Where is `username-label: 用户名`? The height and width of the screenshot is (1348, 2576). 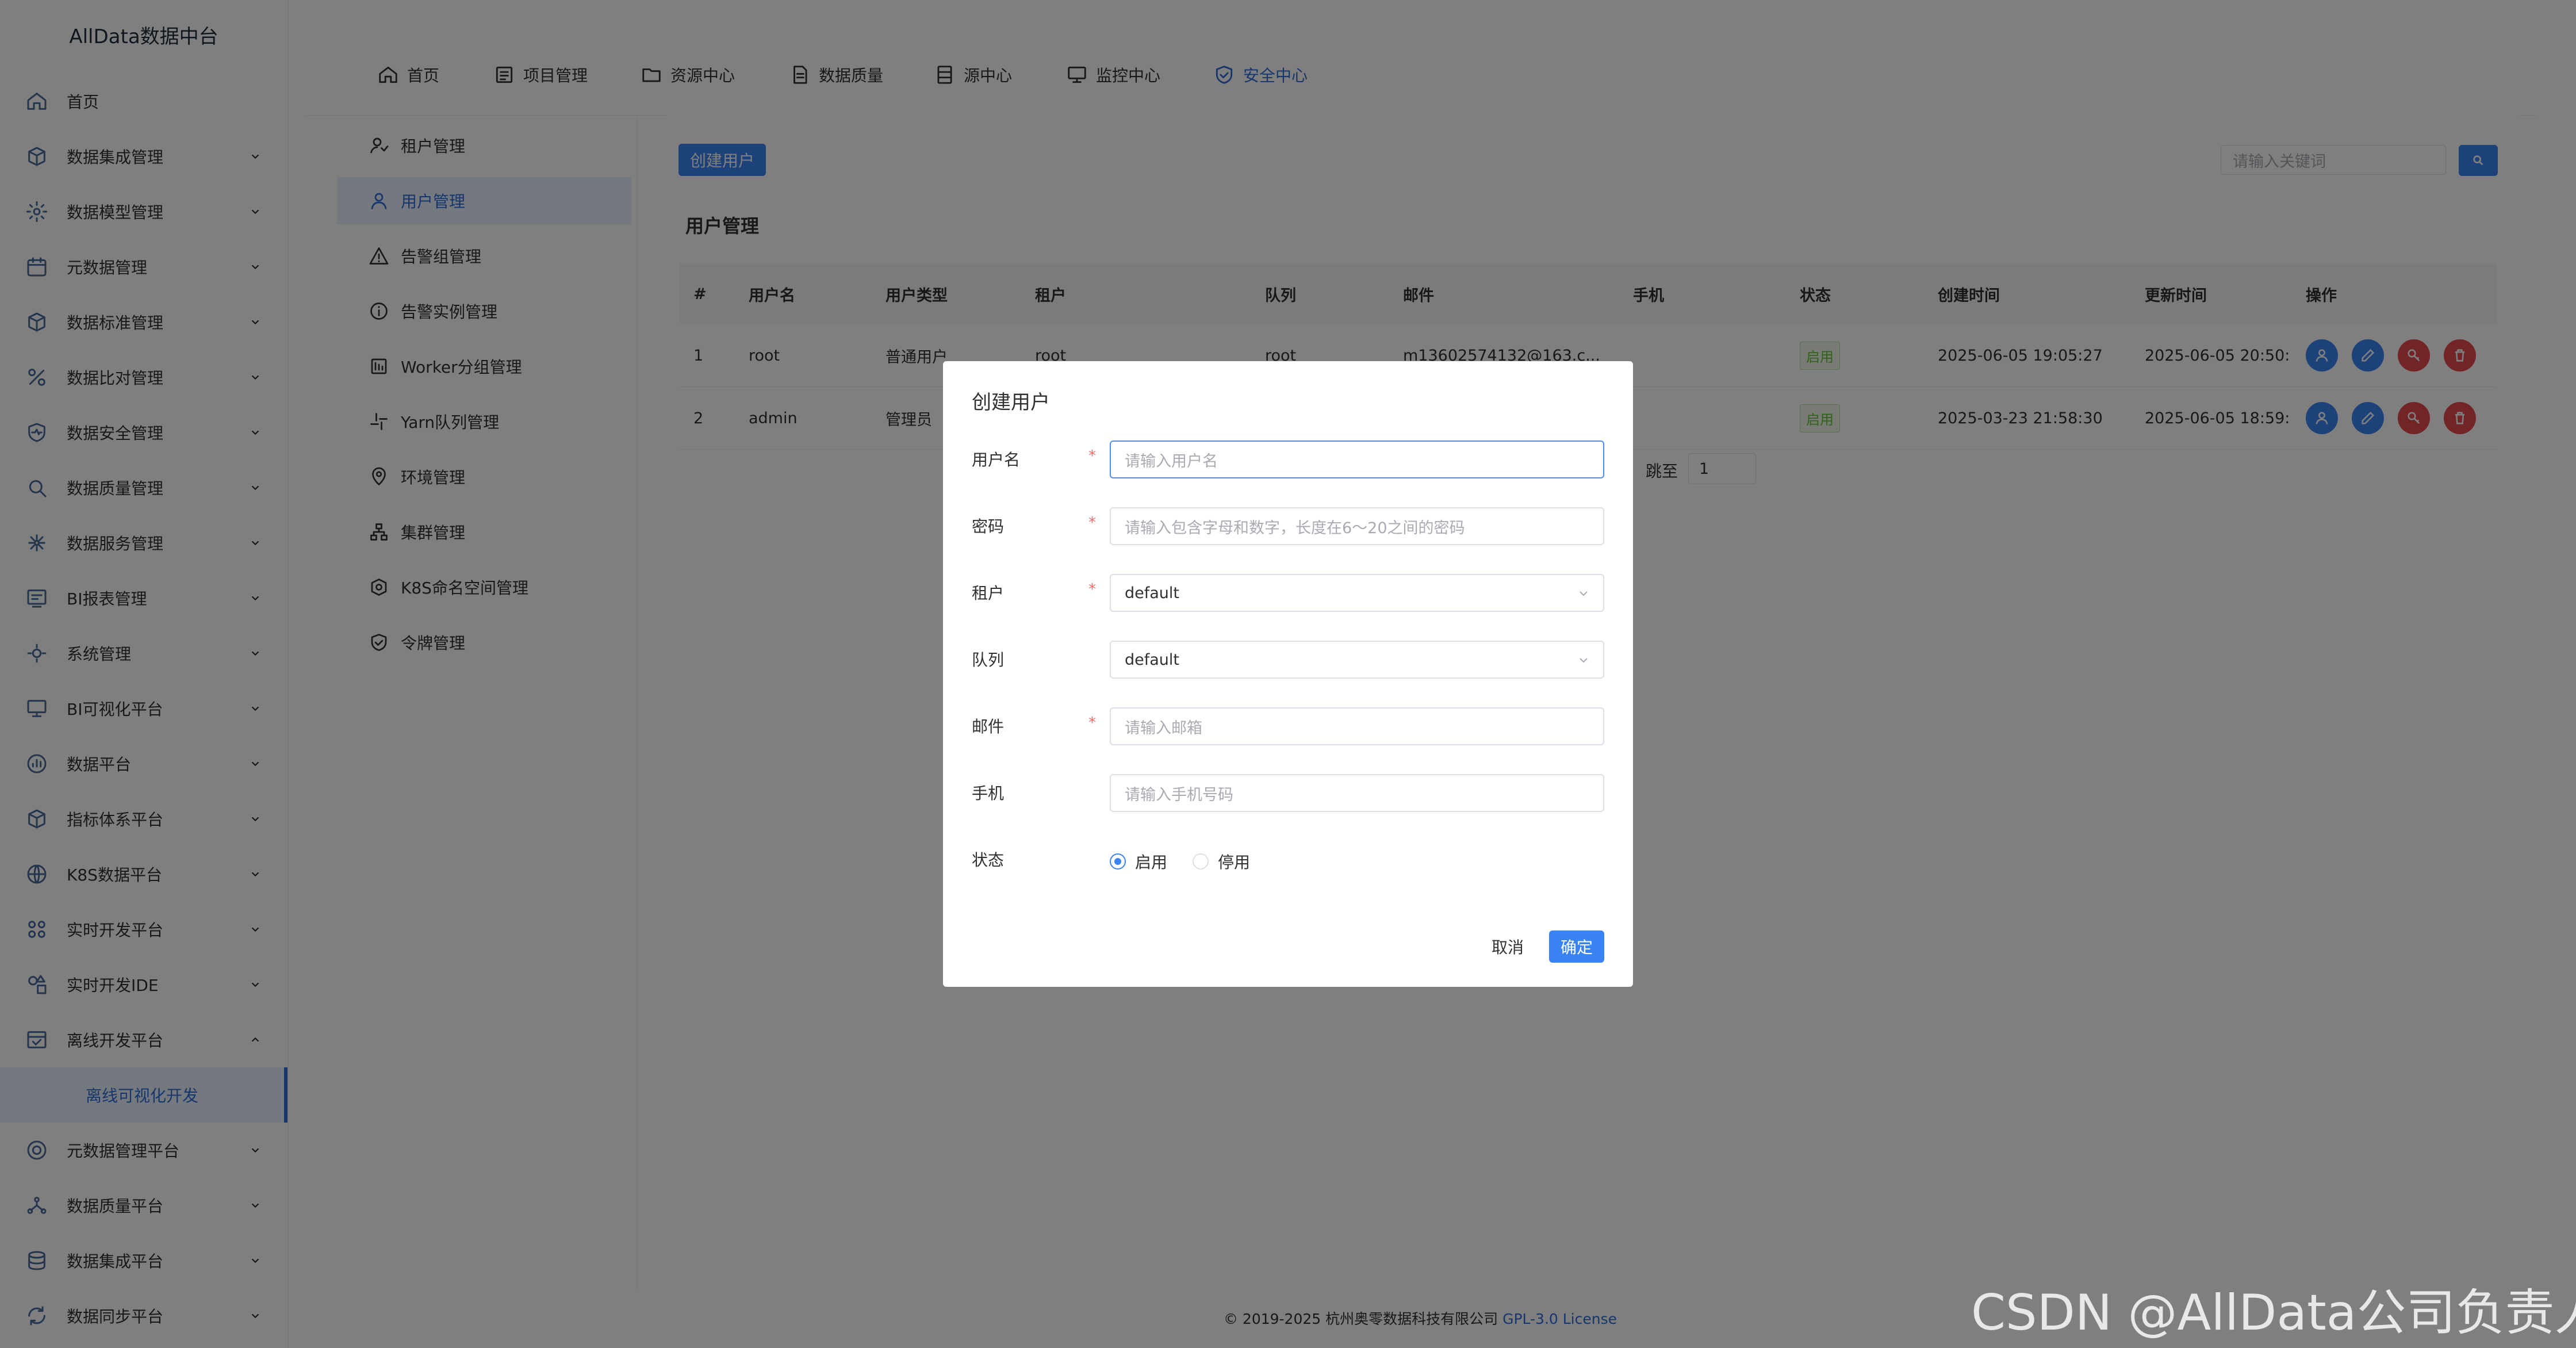
username-label: 用户名 is located at coordinates (996, 459).